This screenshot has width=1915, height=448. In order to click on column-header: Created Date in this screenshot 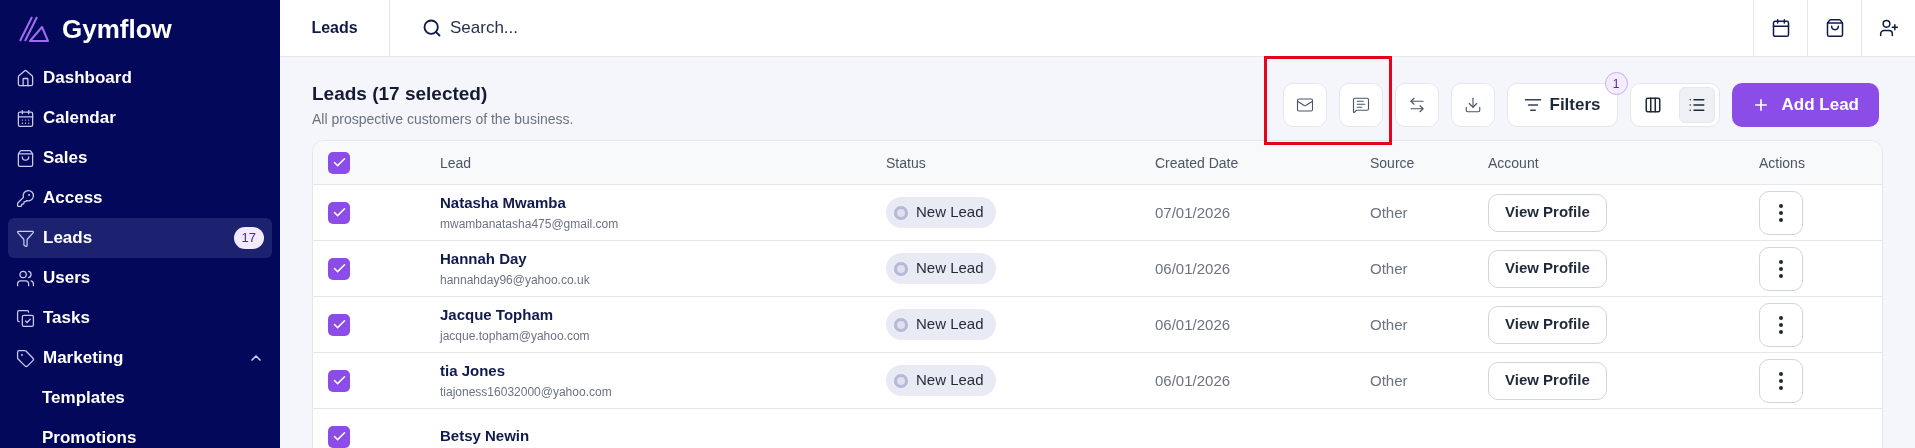, I will do `click(1197, 162)`.